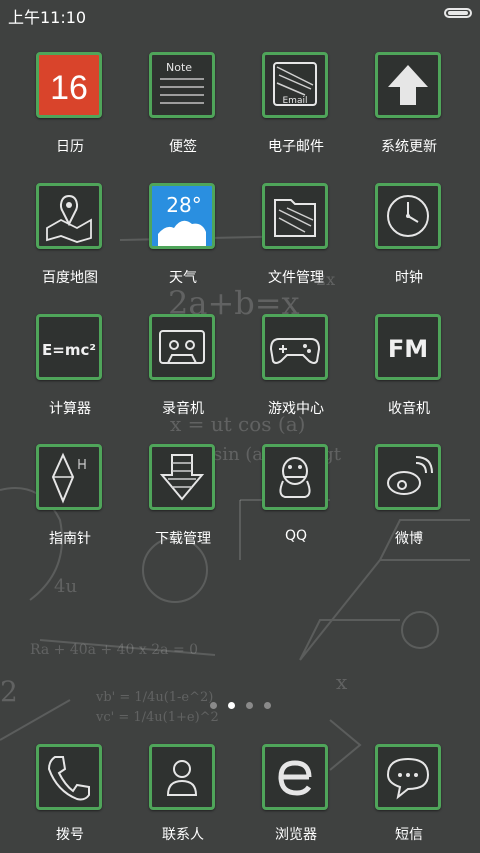 This screenshot has height=853, width=480. What do you see at coordinates (409, 539) in the screenshot?
I see `app-label: 微博` at bounding box center [409, 539].